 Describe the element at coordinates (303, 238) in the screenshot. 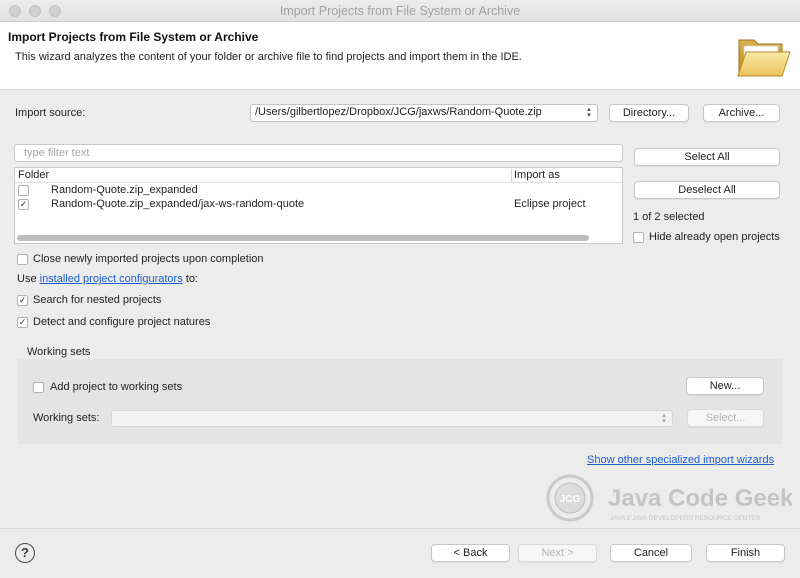

I see `scrollbar-thumb` at that location.